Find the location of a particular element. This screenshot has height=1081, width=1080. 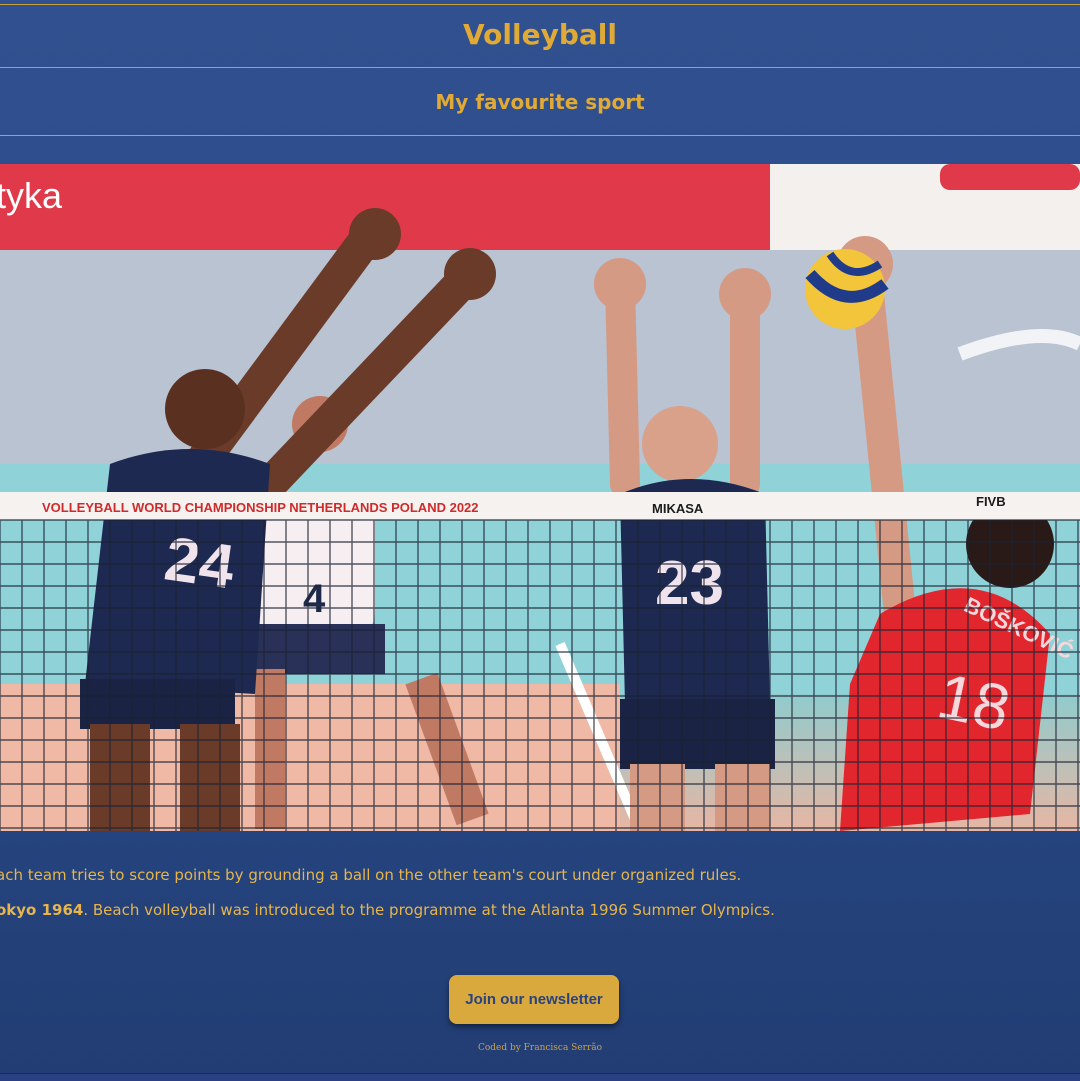

header-divider is located at coordinates (540, 67).